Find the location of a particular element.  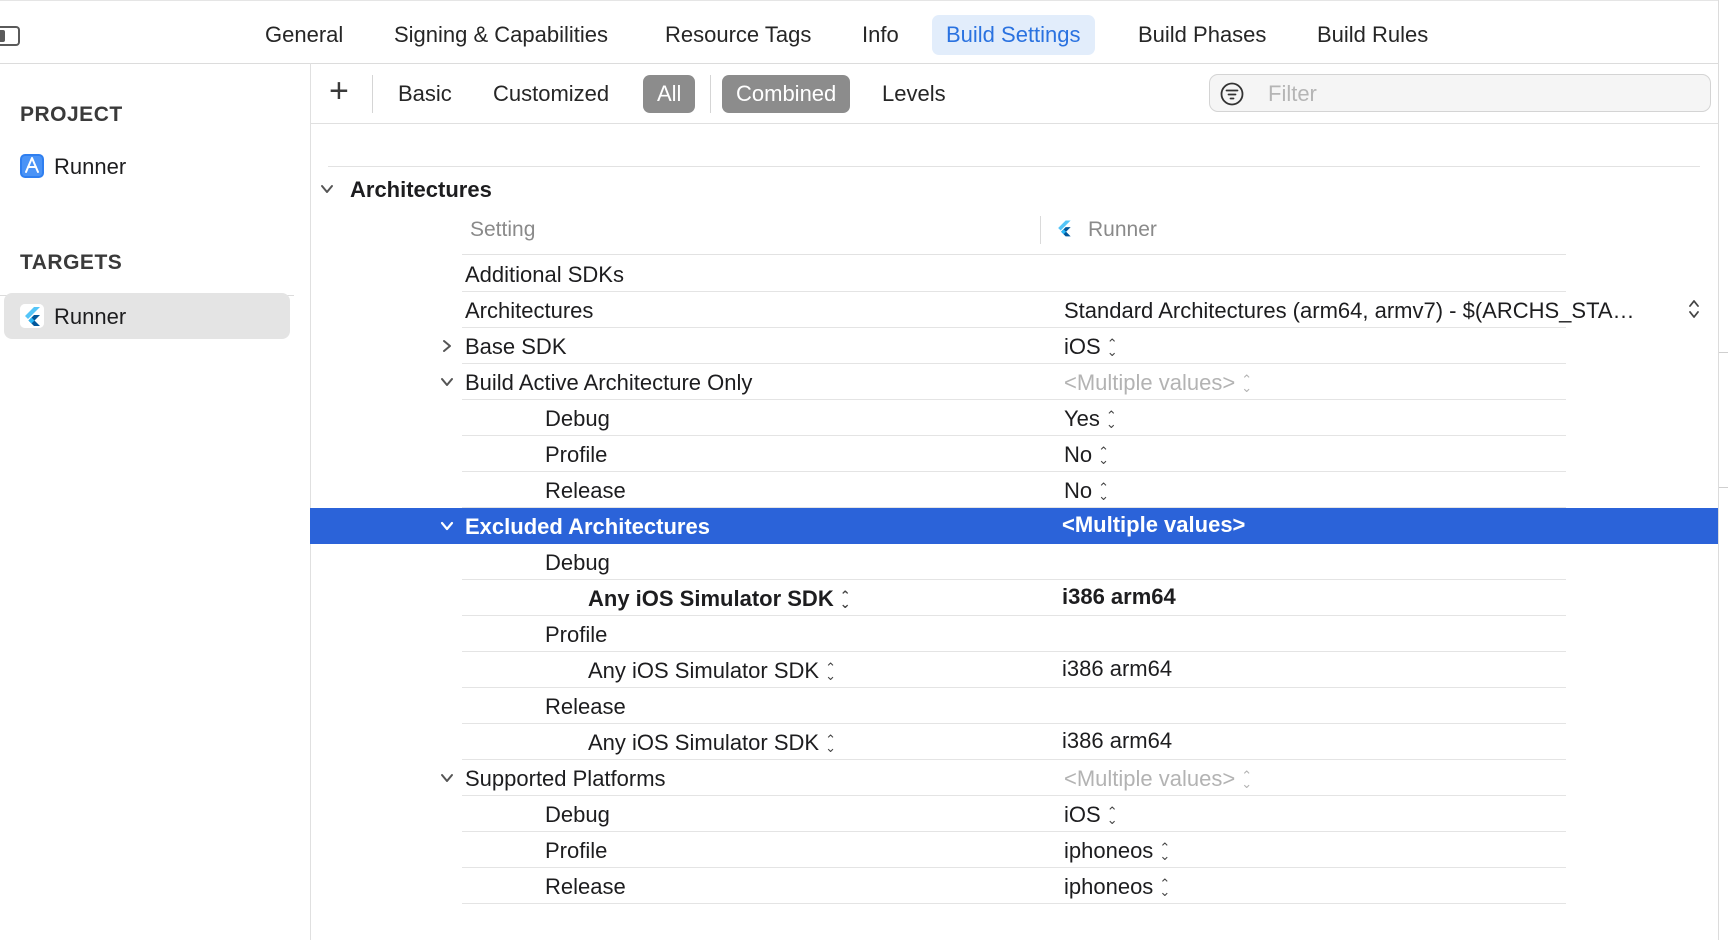

setting-row-base-sdk: Base SDK iOS ⌃ ⌄ is located at coordinates (1014, 346).